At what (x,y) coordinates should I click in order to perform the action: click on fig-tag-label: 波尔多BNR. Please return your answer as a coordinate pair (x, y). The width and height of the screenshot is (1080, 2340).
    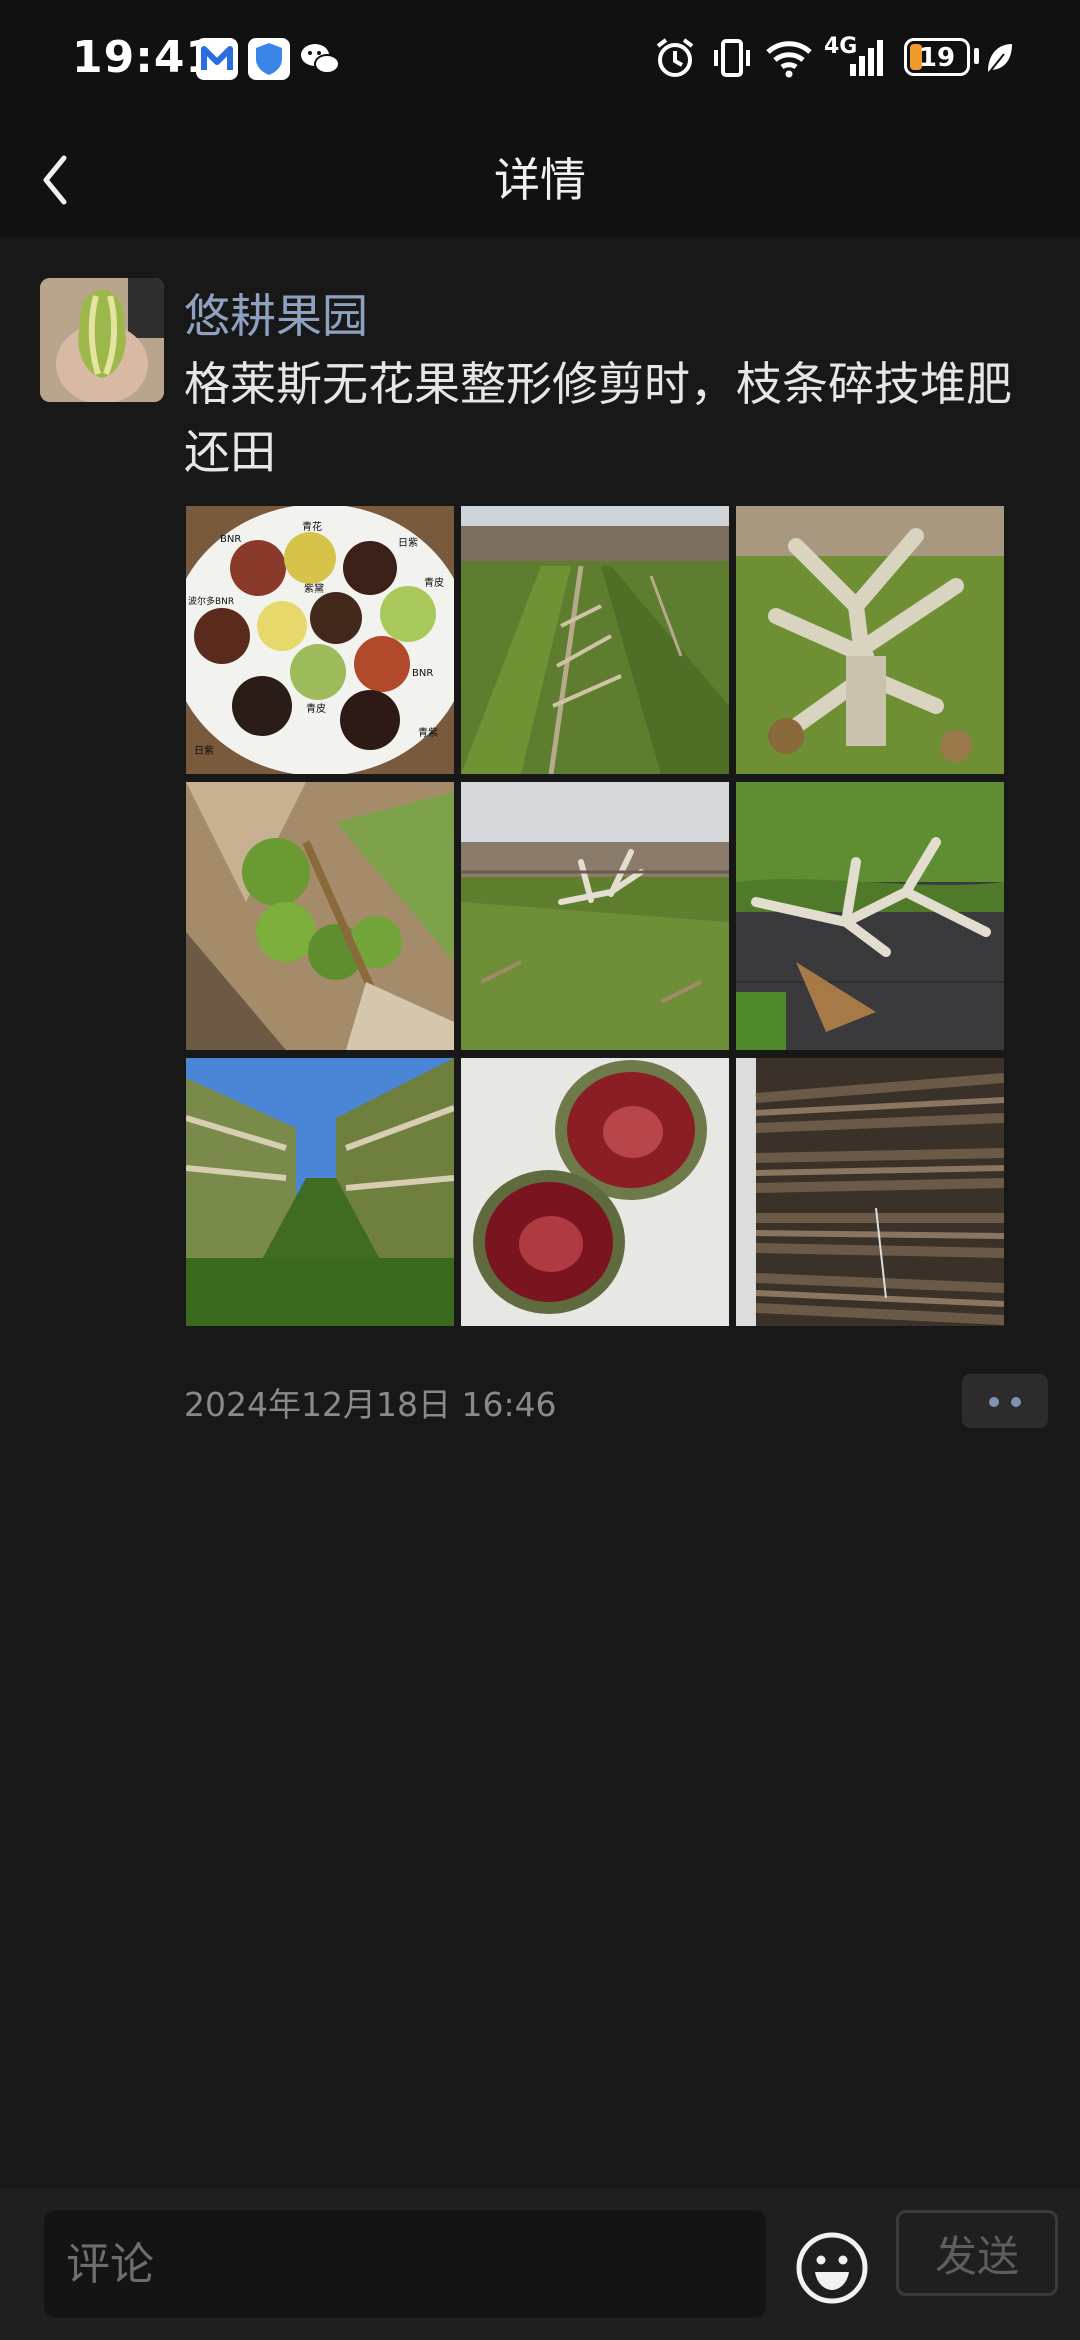
    Looking at the image, I should click on (211, 601).